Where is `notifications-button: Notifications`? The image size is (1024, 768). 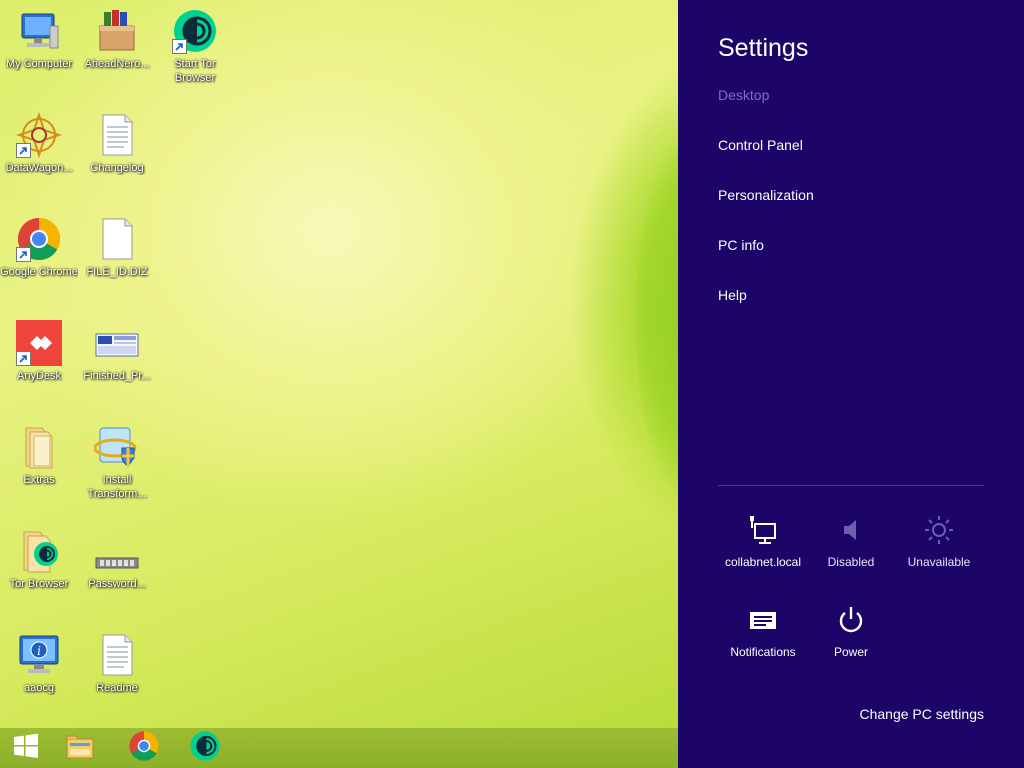 notifications-button: Notifications is located at coordinates (763, 631).